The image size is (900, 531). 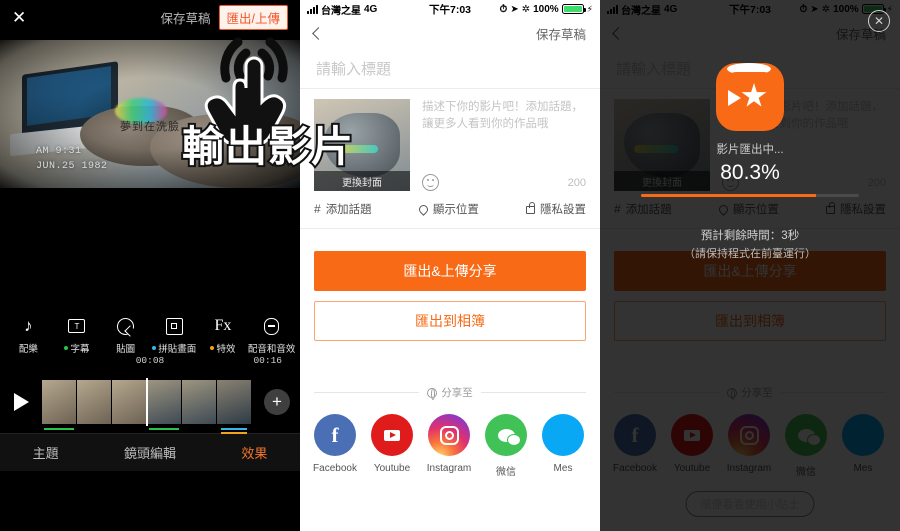 I want to click on change-cover-label: 更換封面, so click(x=362, y=181).